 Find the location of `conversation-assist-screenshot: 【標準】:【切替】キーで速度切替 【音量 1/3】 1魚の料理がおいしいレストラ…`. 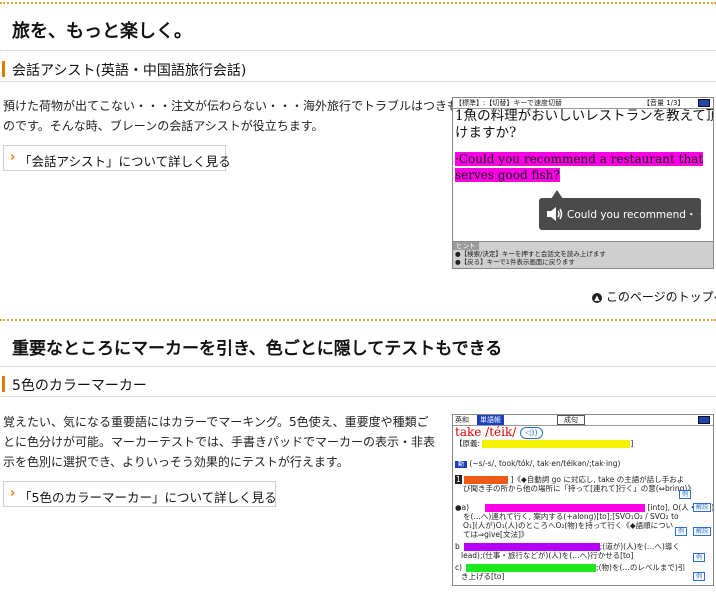

conversation-assist-screenshot: 【標準】:【切替】キーで速度切替 【音量 1/3】 1魚の料理がおいしいレストラ… is located at coordinates (583, 183).